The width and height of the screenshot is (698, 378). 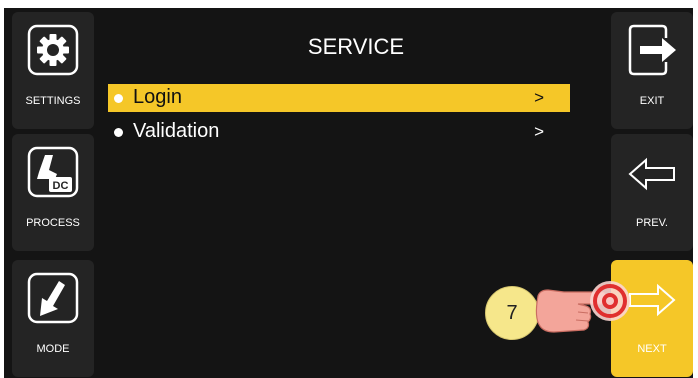 I want to click on mode-button: MODE, so click(x=53, y=318).